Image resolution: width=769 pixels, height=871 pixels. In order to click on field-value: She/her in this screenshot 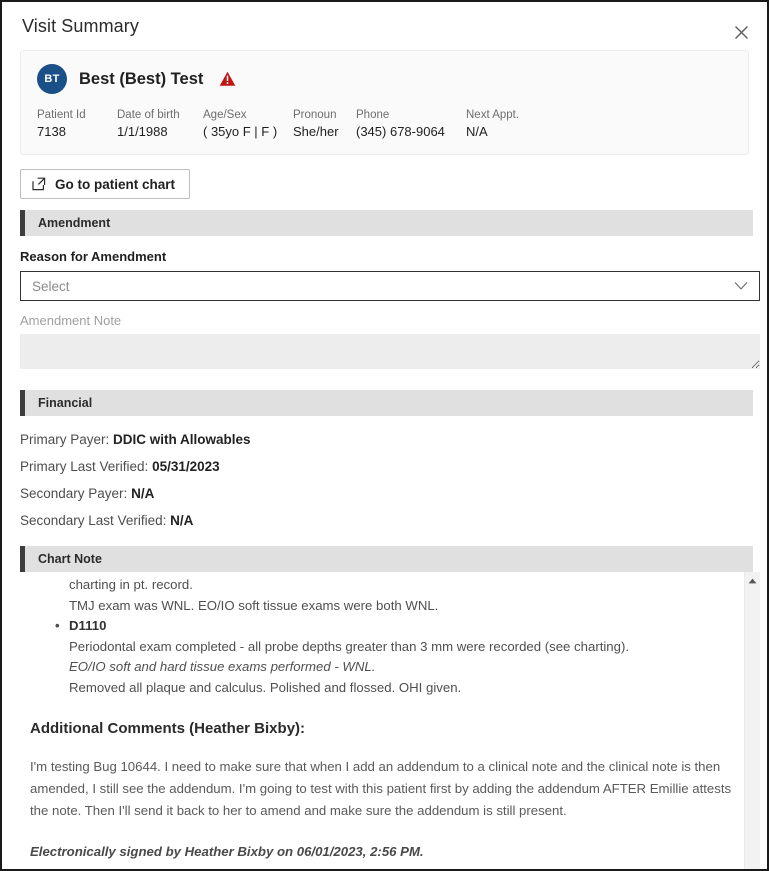, I will do `click(316, 131)`.